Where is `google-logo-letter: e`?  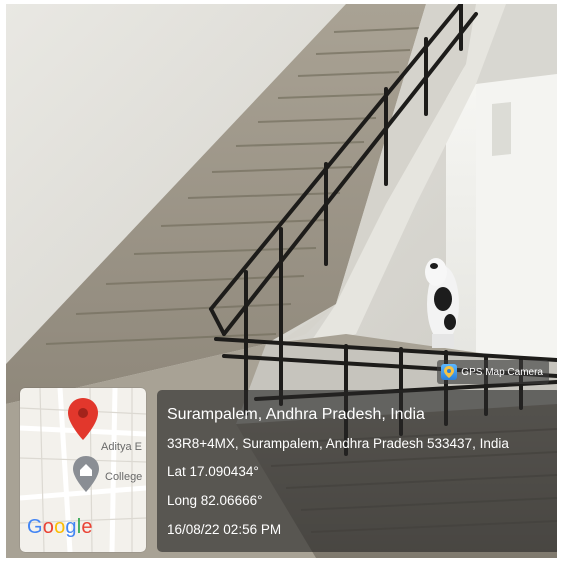 google-logo-letter: e is located at coordinates (87, 527).